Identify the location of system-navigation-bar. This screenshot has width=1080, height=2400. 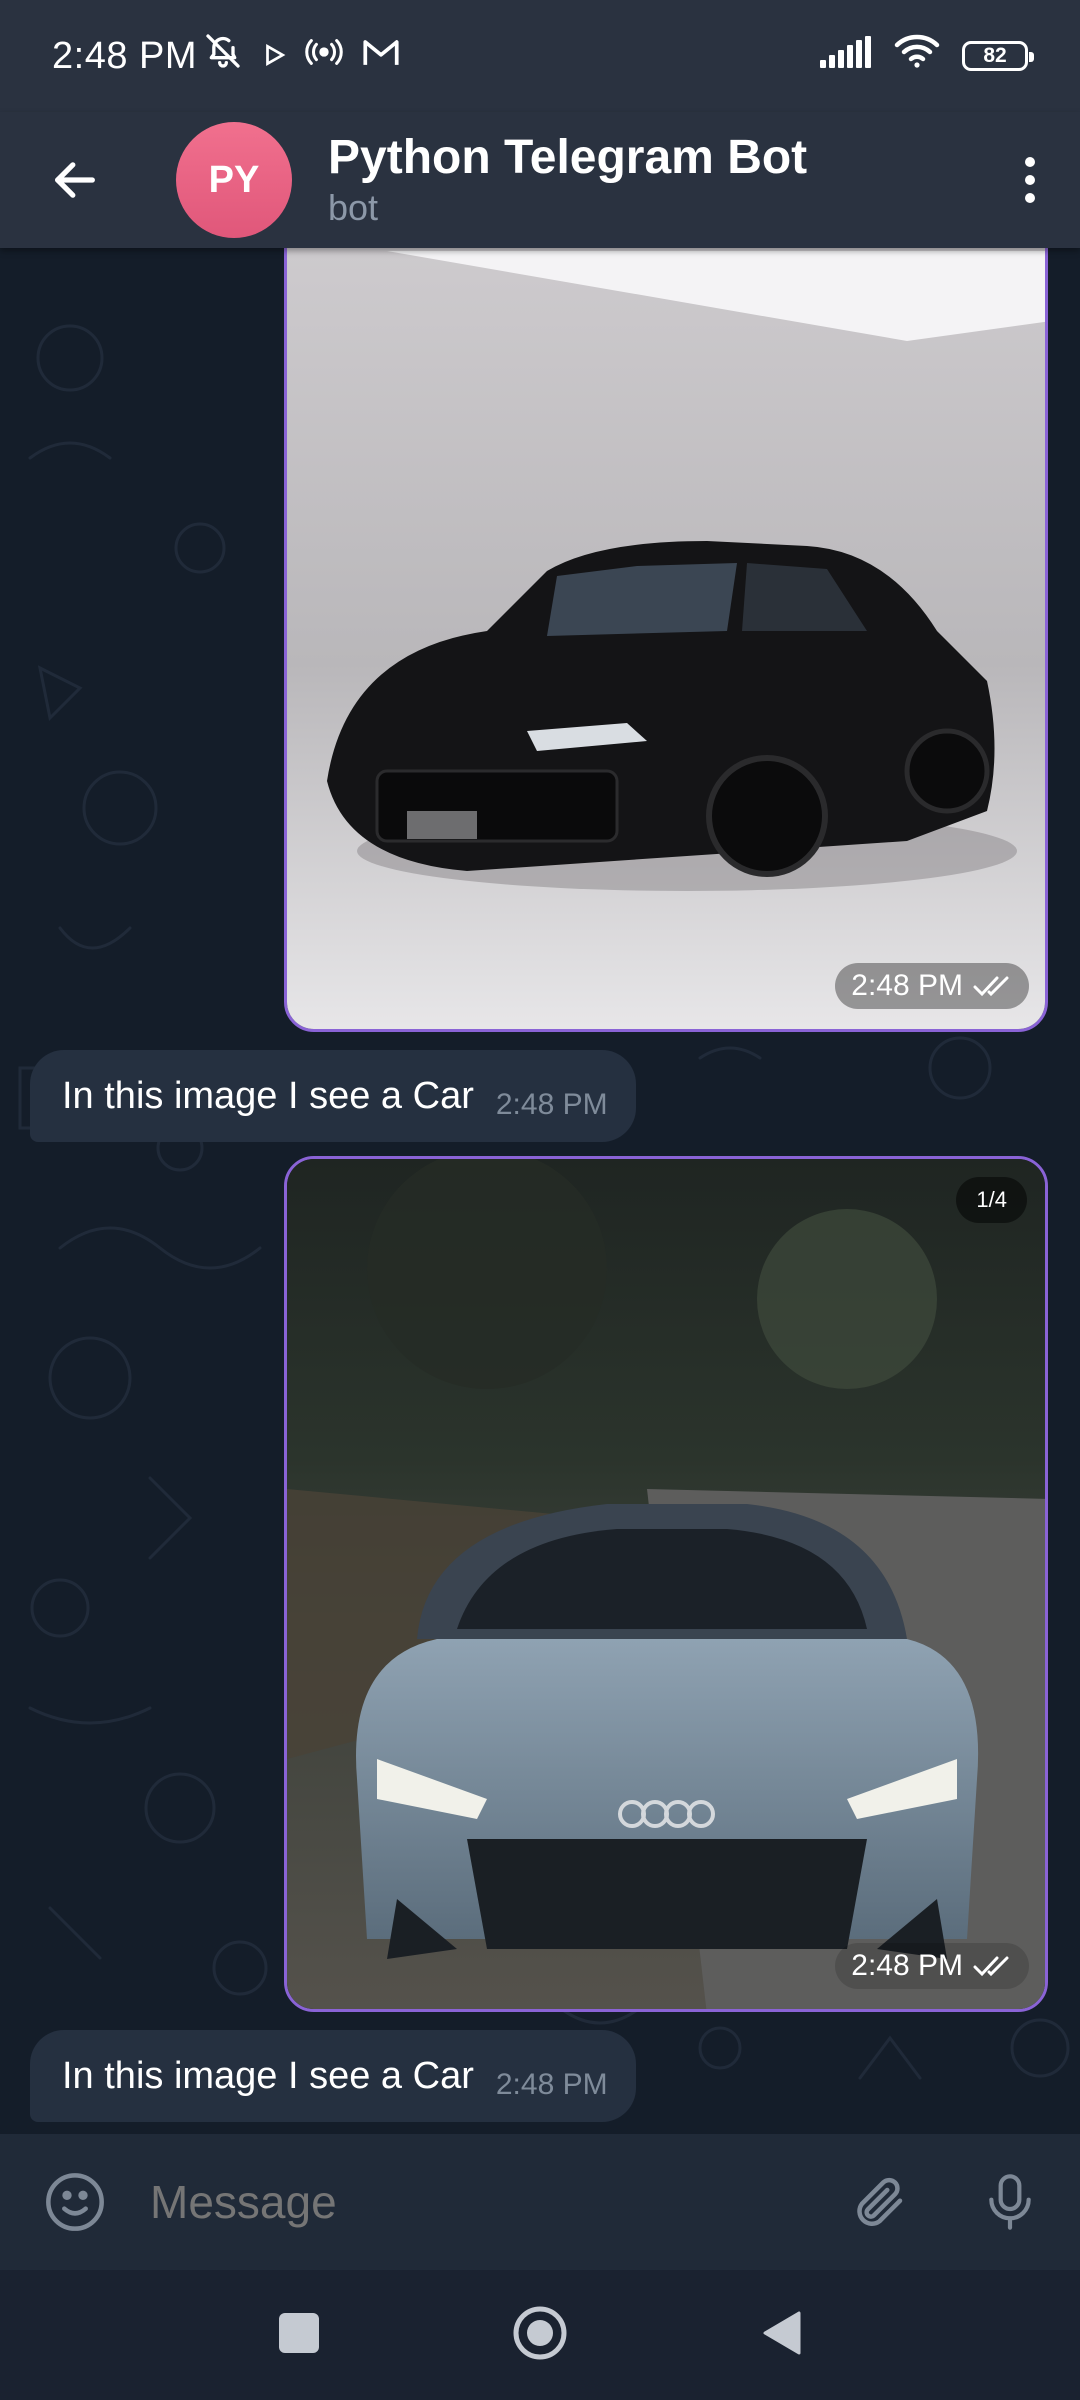
(540, 2335).